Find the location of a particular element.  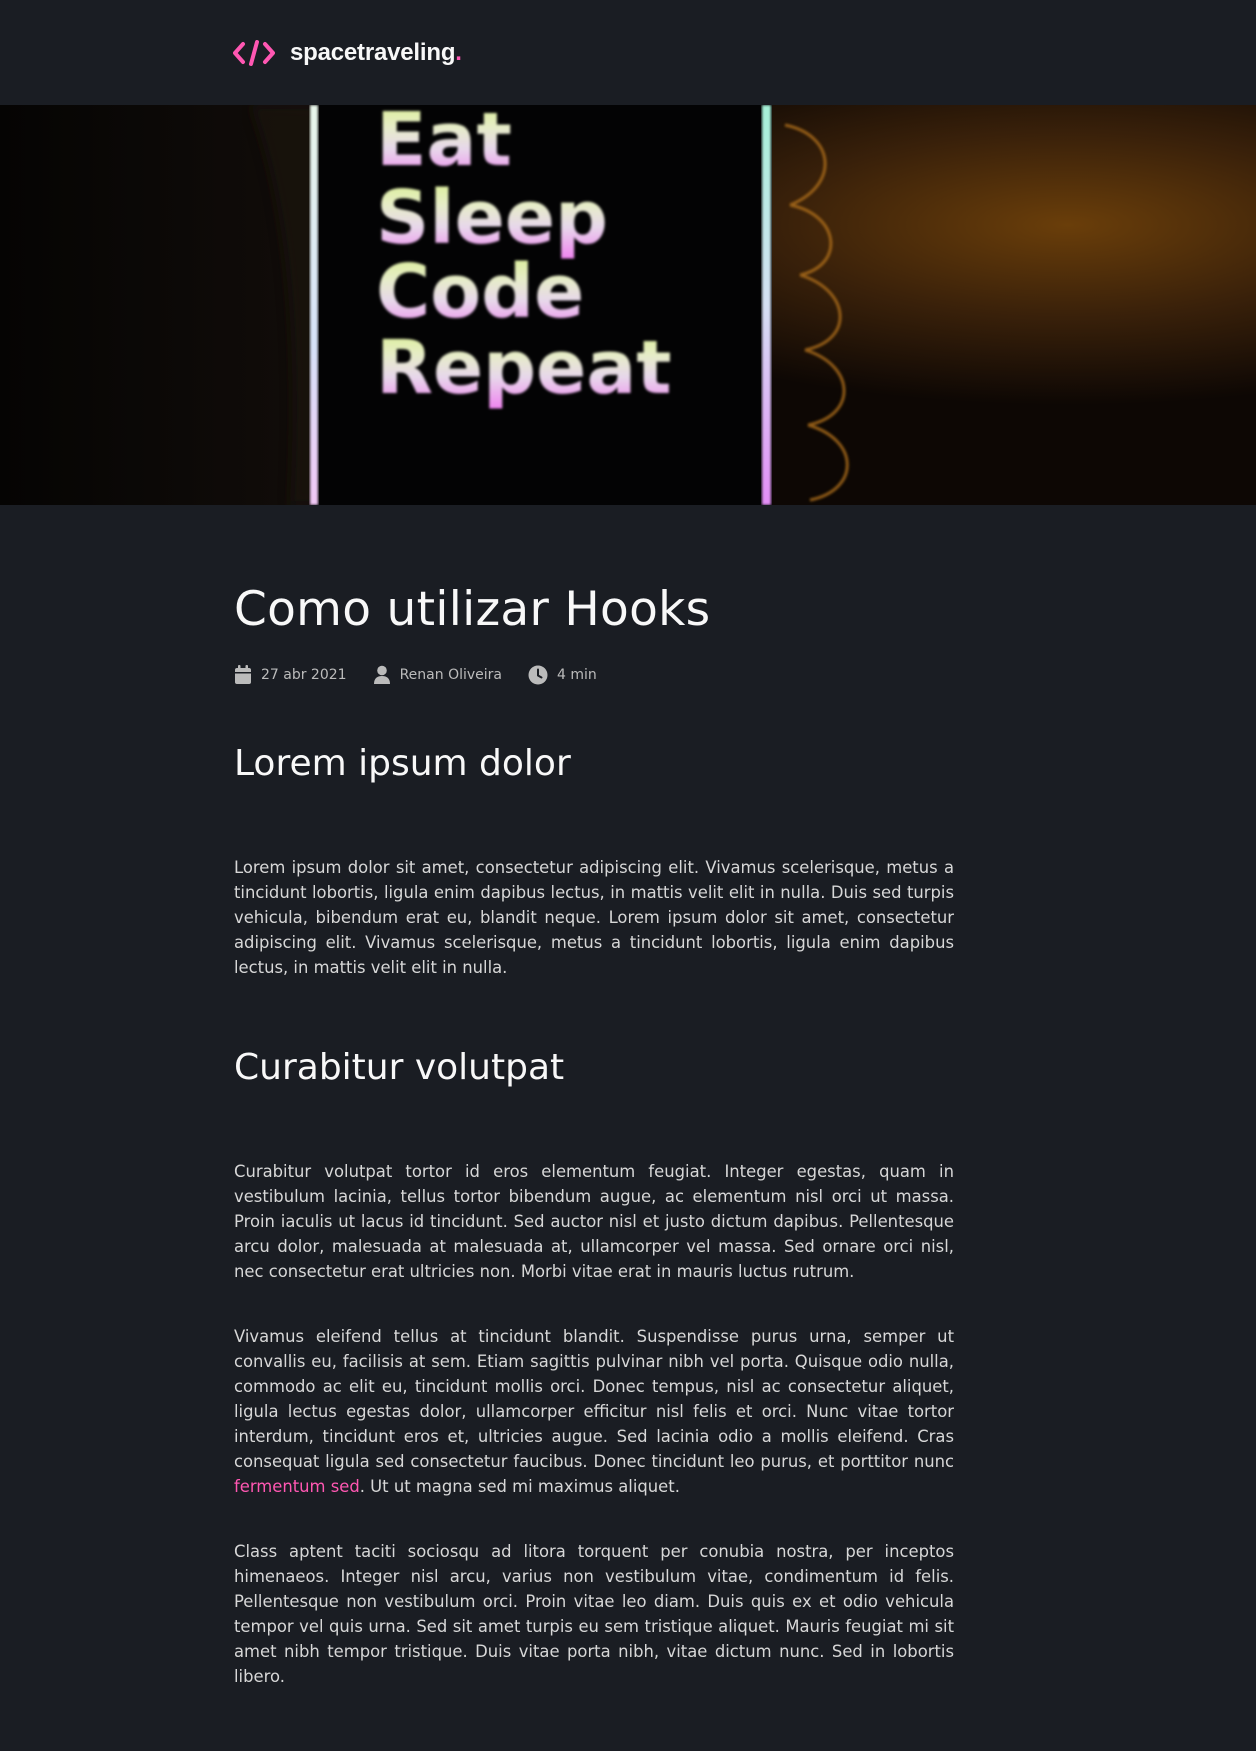

banner-line-3: Code is located at coordinates (480, 292).